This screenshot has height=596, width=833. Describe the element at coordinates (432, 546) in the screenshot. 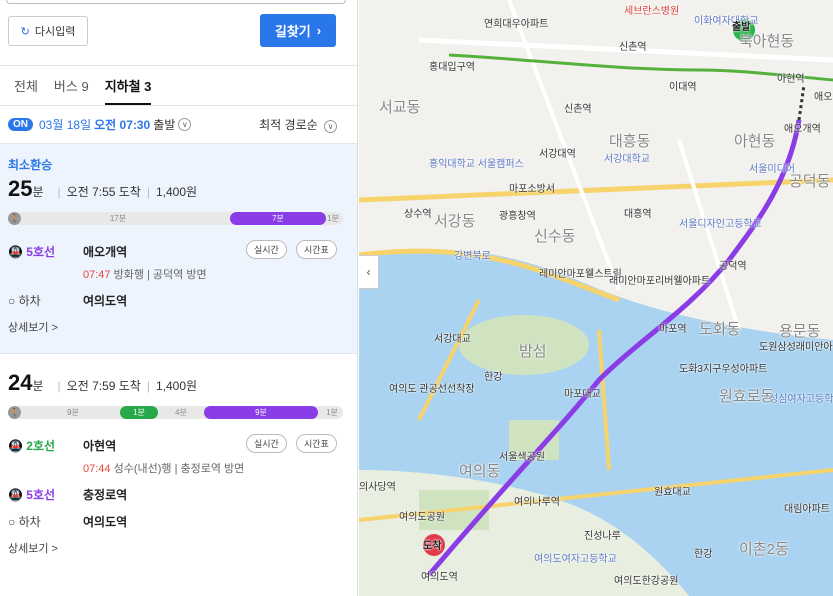

I see `map-label: 도착` at that location.